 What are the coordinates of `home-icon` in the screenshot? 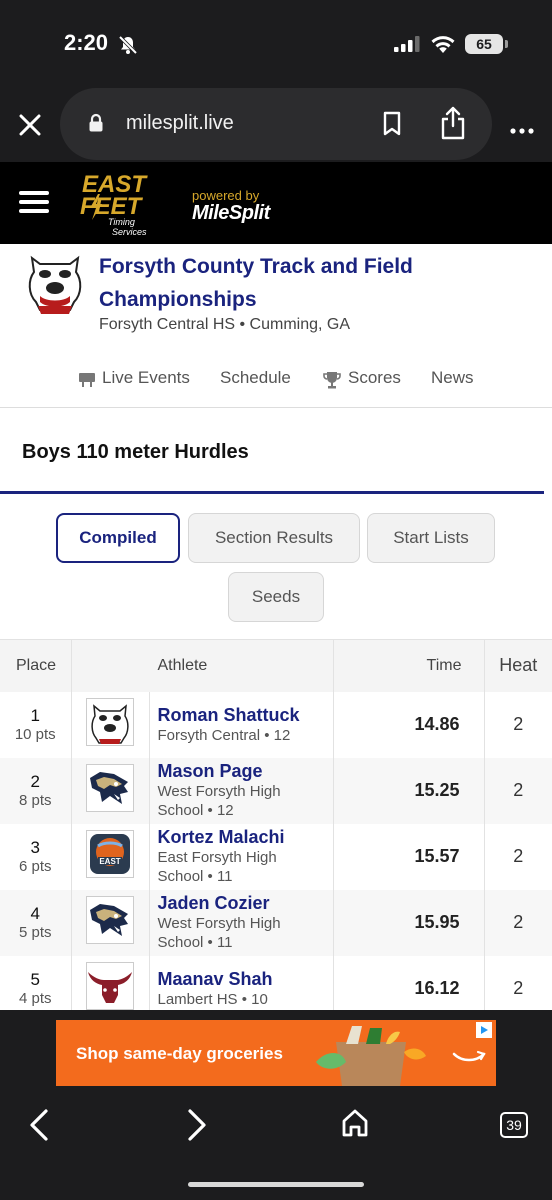 It's located at (355, 1125).